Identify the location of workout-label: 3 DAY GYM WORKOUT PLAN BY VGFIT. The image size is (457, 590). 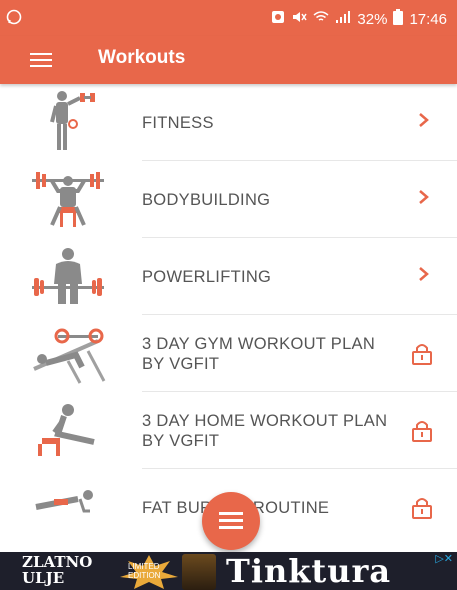
(259, 353).